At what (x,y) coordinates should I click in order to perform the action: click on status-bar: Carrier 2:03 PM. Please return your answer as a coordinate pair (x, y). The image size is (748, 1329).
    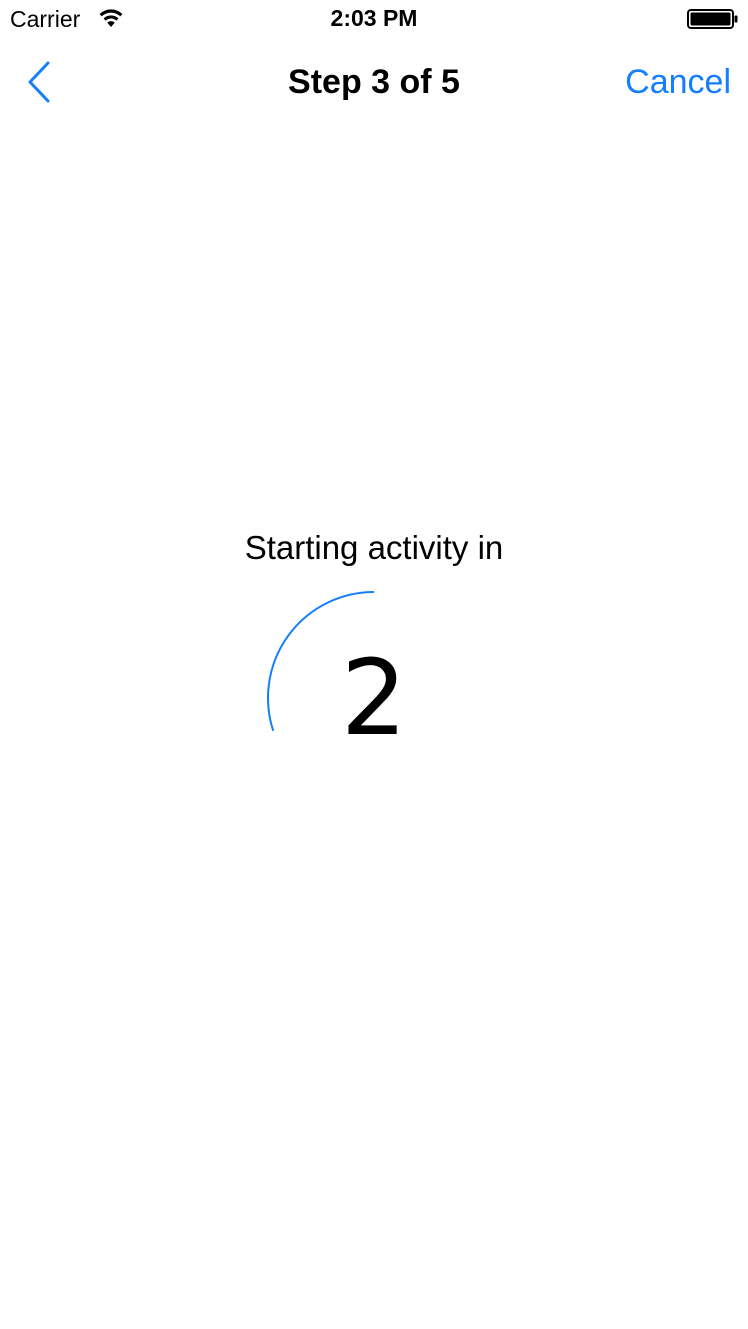
    Looking at the image, I should click on (374, 20).